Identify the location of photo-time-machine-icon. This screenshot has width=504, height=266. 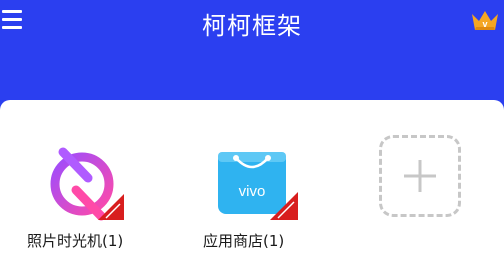
(86, 186).